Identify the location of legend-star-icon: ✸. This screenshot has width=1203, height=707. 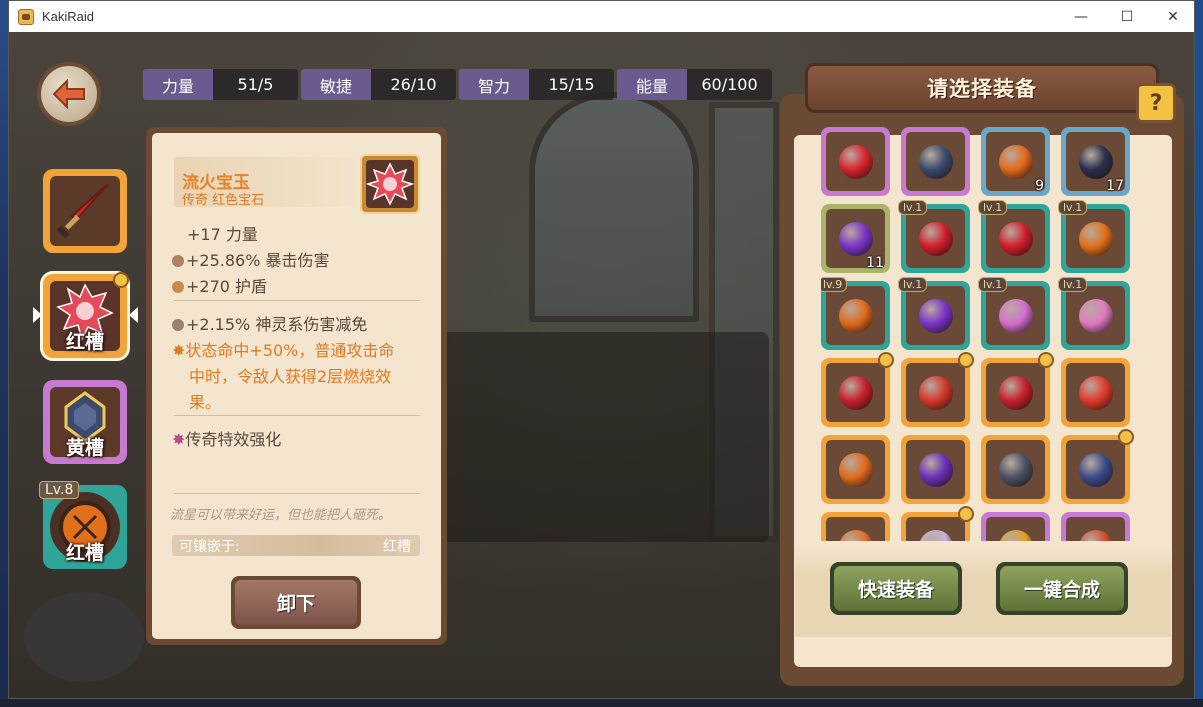
(179, 439).